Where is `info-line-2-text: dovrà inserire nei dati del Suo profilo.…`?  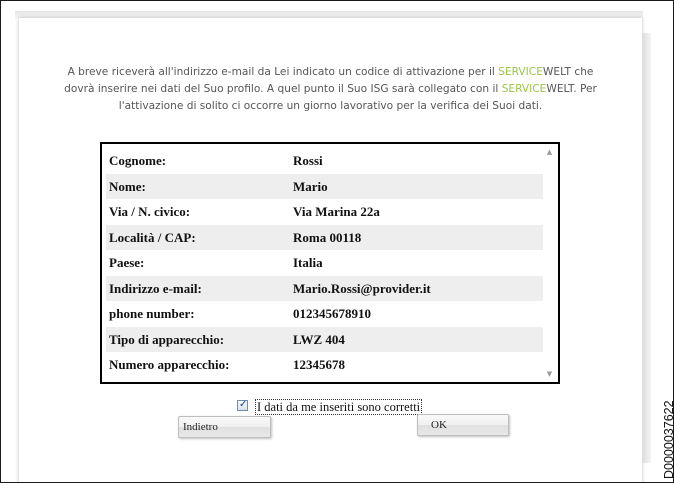
info-line-2-text: dovrà inserire nei dati del Suo profilo.… is located at coordinates (283, 89).